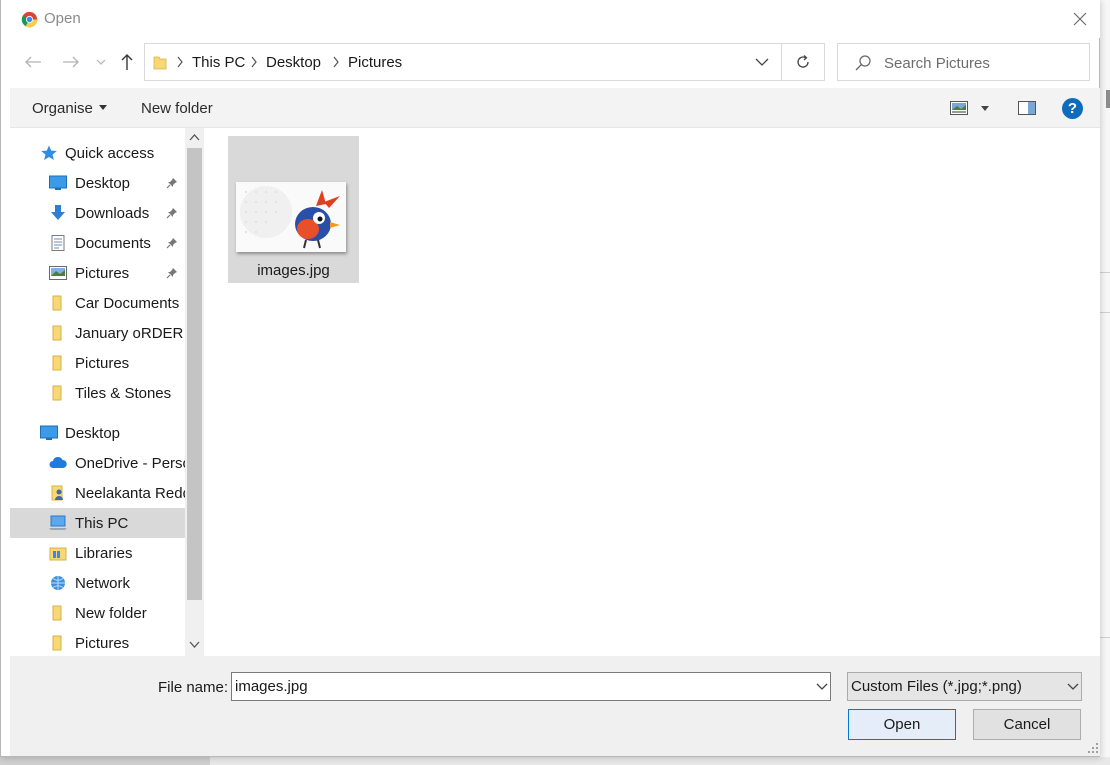 The image size is (1110, 765). I want to click on file-item: images.jpg, so click(293, 209).